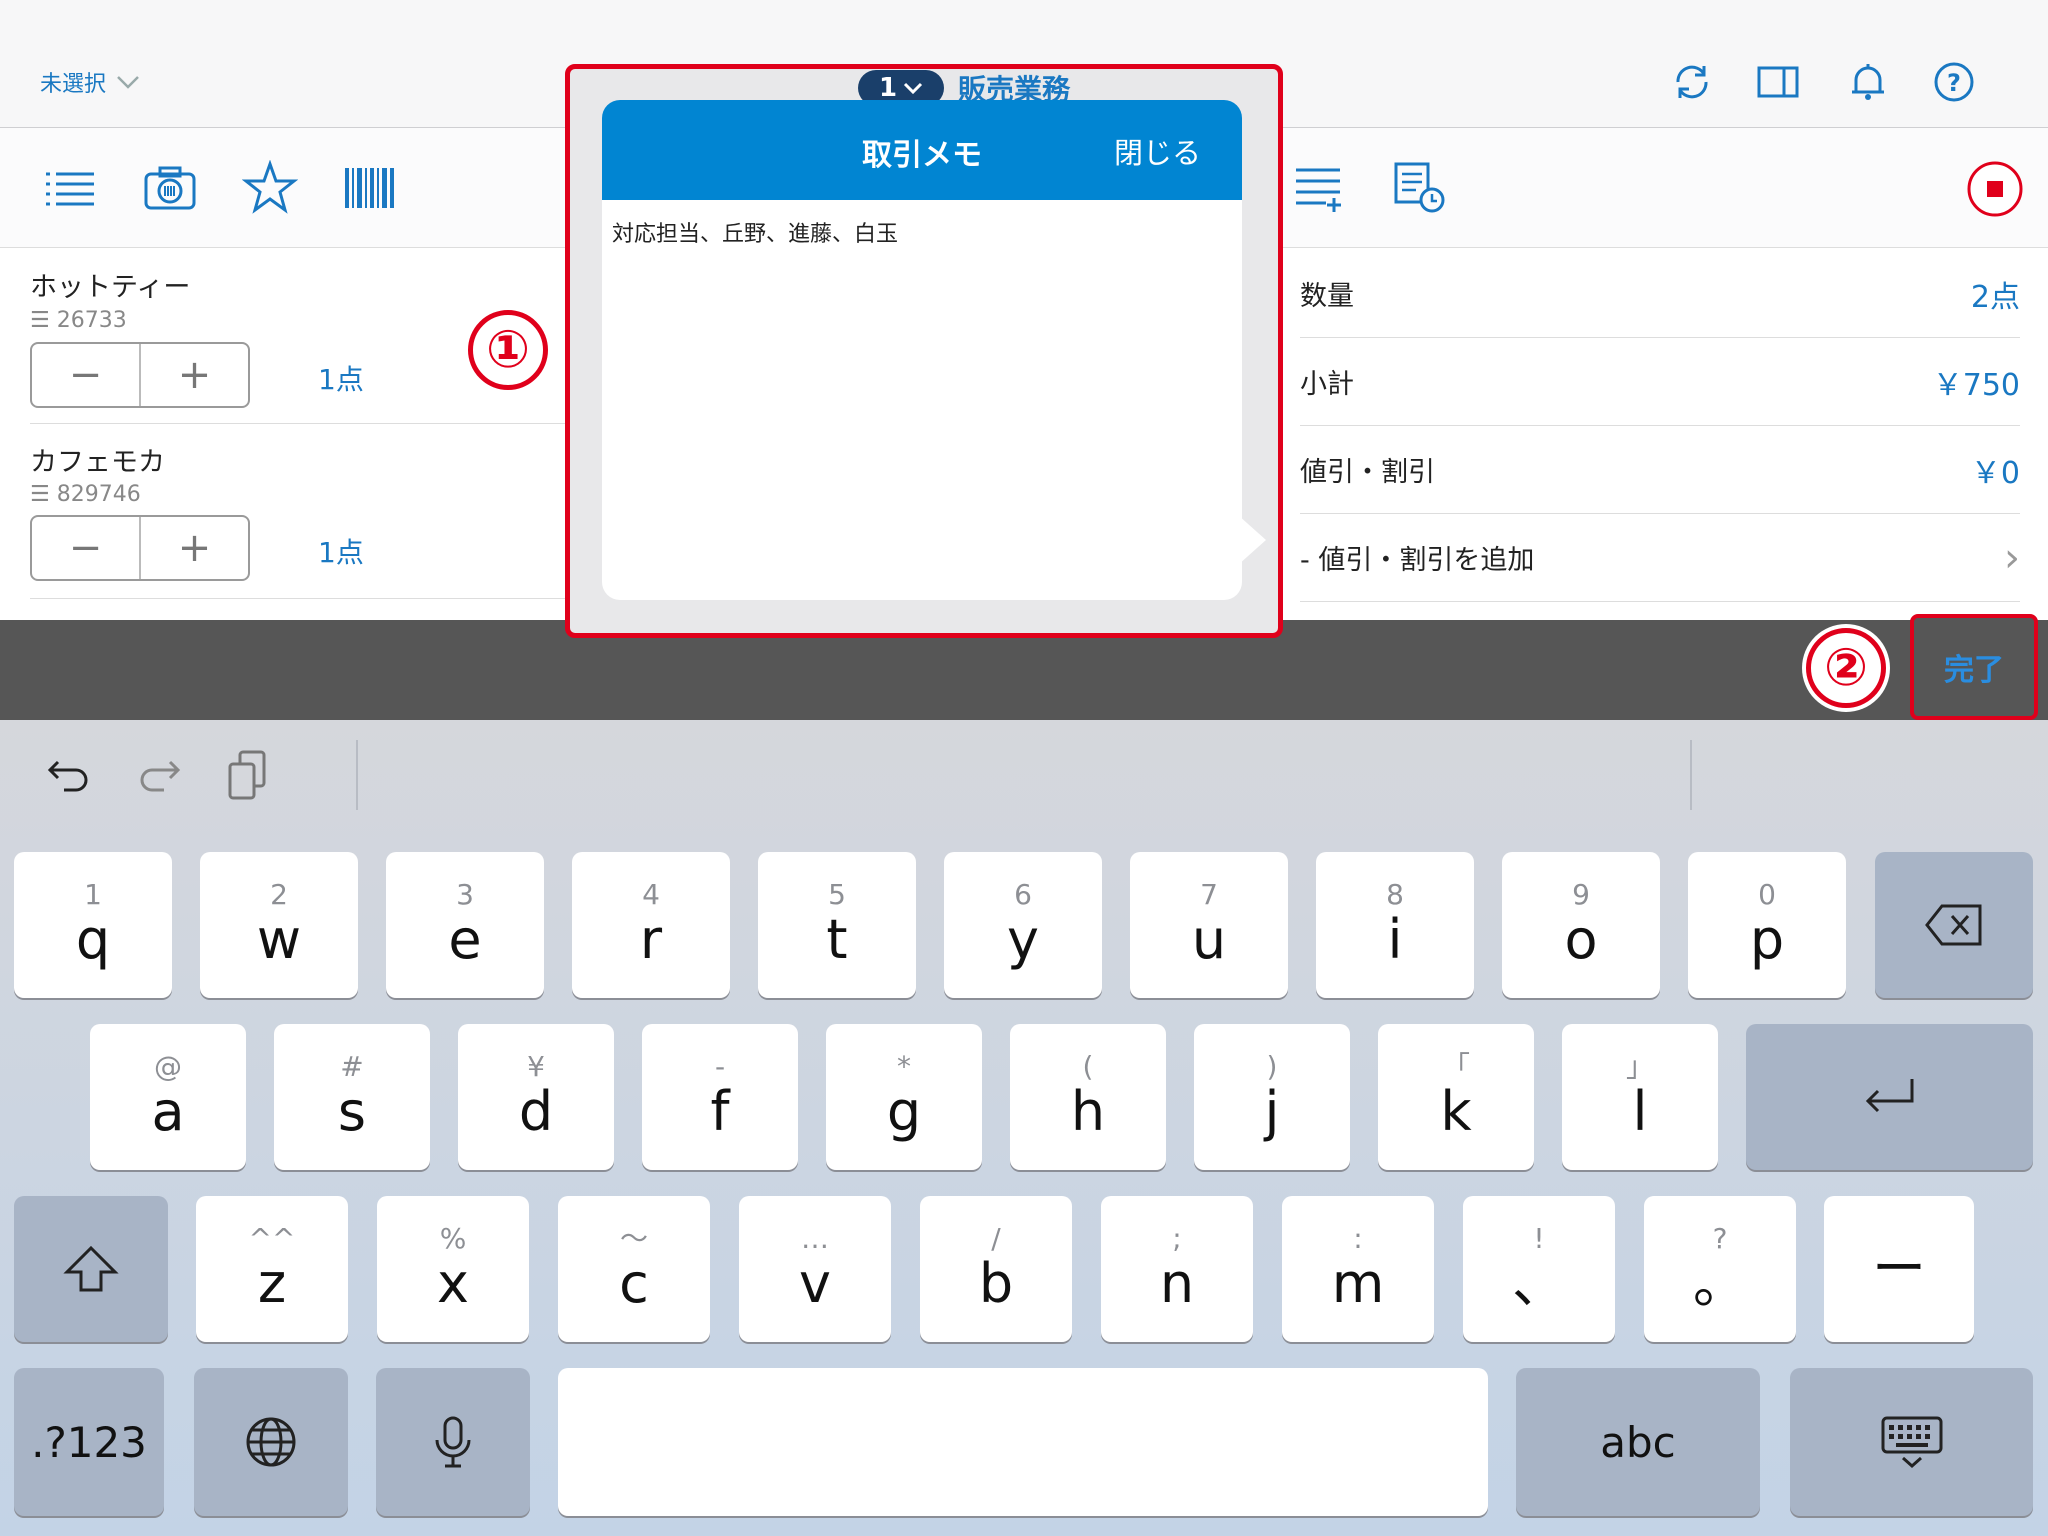 The height and width of the screenshot is (1536, 2048). What do you see at coordinates (536, 1097) in the screenshot?
I see `key-2: ¥ d` at bounding box center [536, 1097].